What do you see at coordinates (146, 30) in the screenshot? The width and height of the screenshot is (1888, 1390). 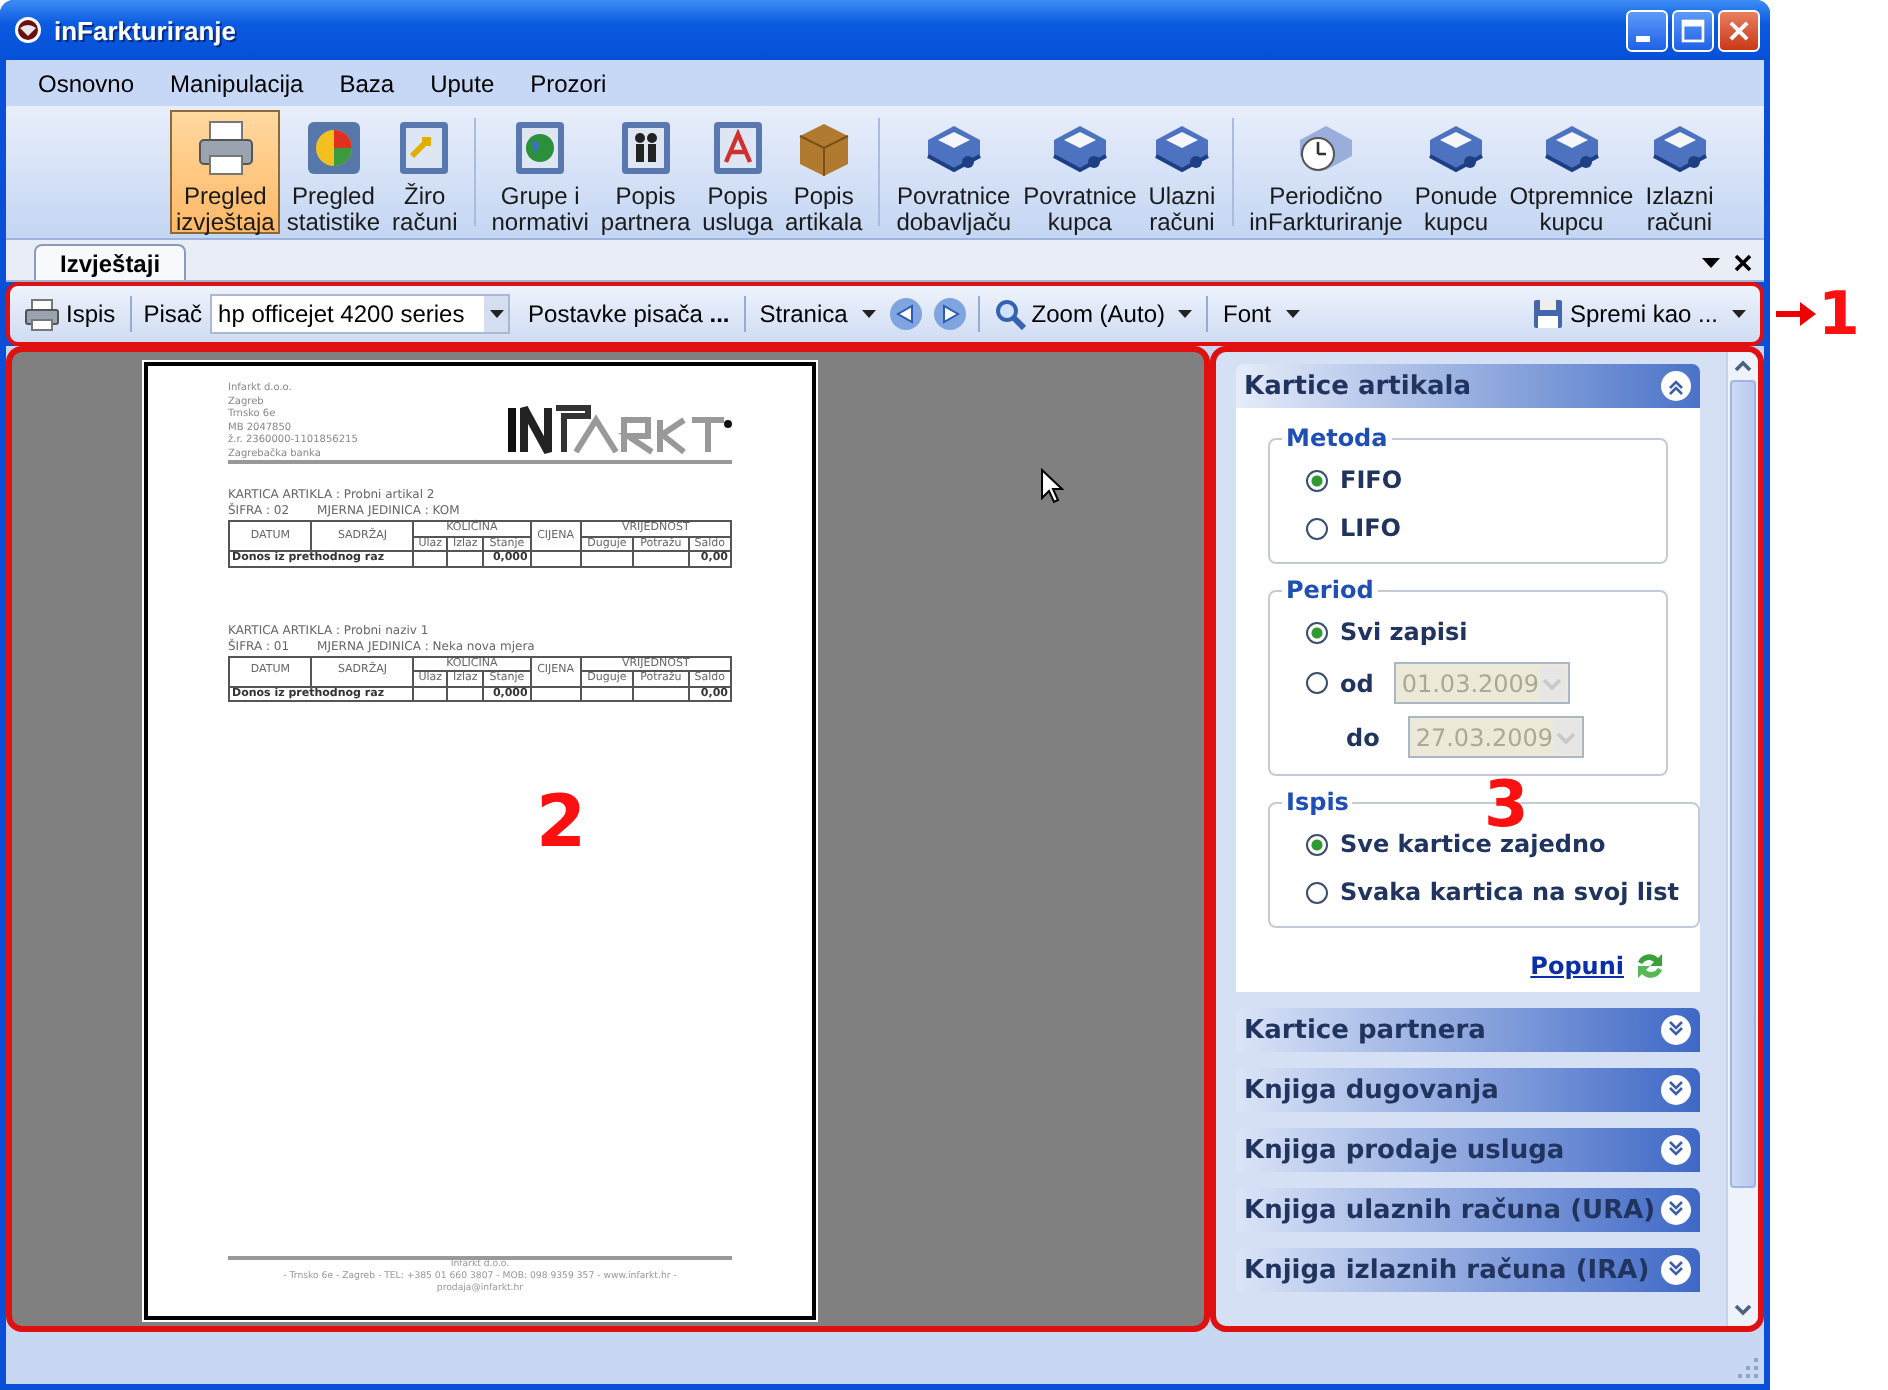 I see `window-title: inFarkturiranje` at bounding box center [146, 30].